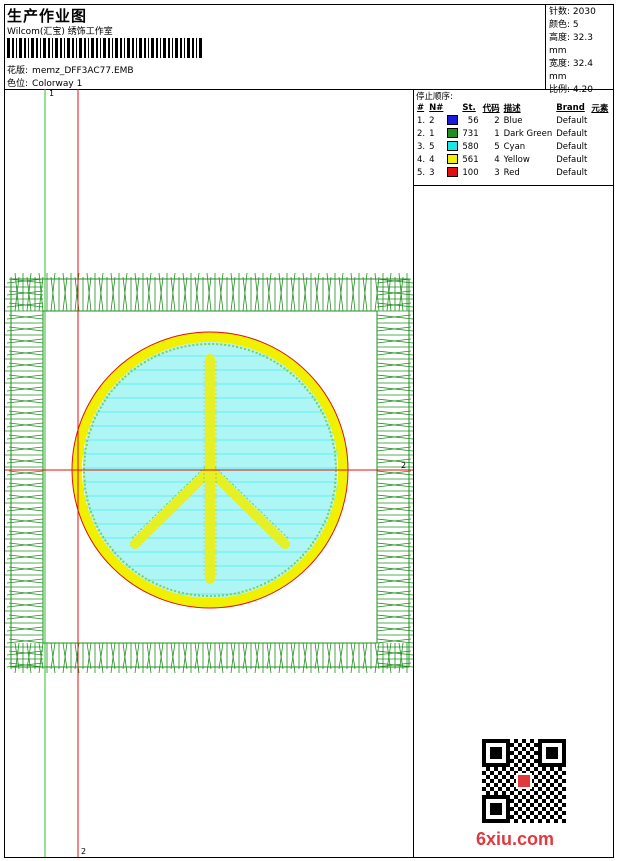 This screenshot has height=861, width=620. Describe the element at coordinates (575, 25) in the screenshot. I see `stat-value: 5` at that location.